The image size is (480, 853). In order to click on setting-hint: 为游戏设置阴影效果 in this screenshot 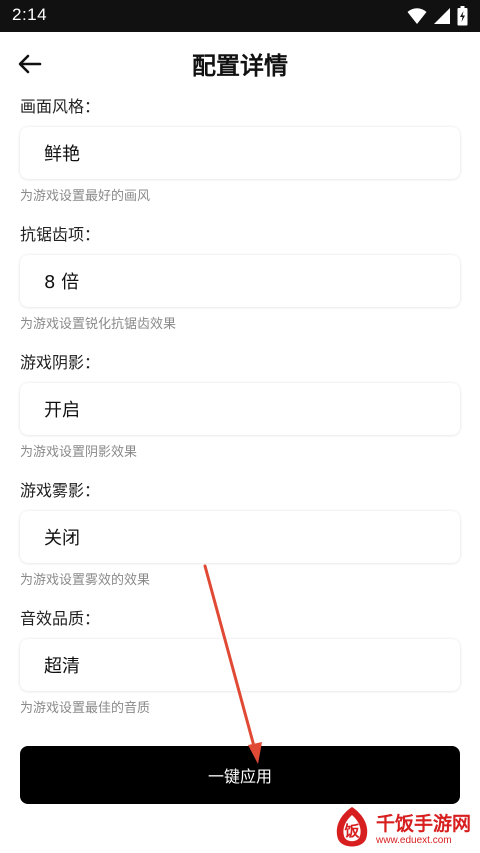, I will do `click(79, 452)`.